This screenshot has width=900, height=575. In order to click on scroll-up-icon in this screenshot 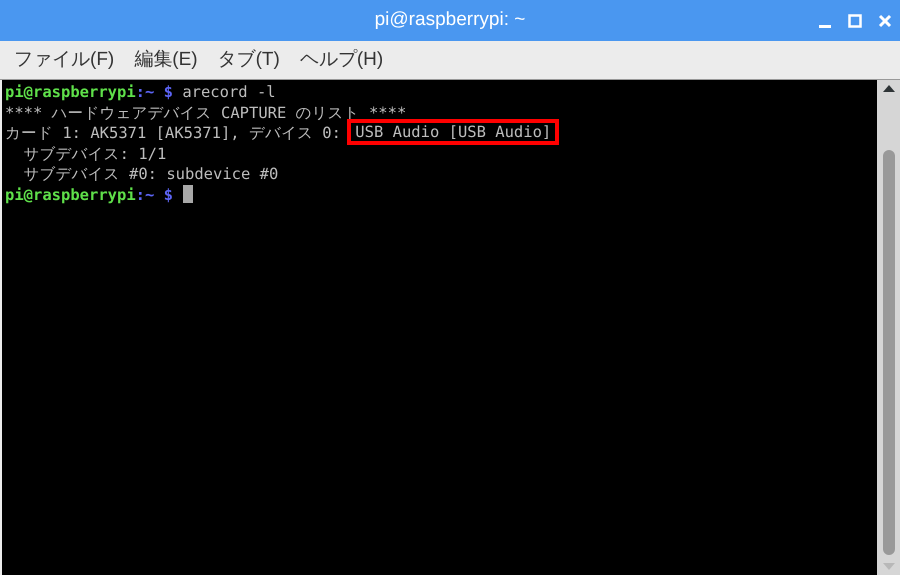, I will do `click(888, 88)`.